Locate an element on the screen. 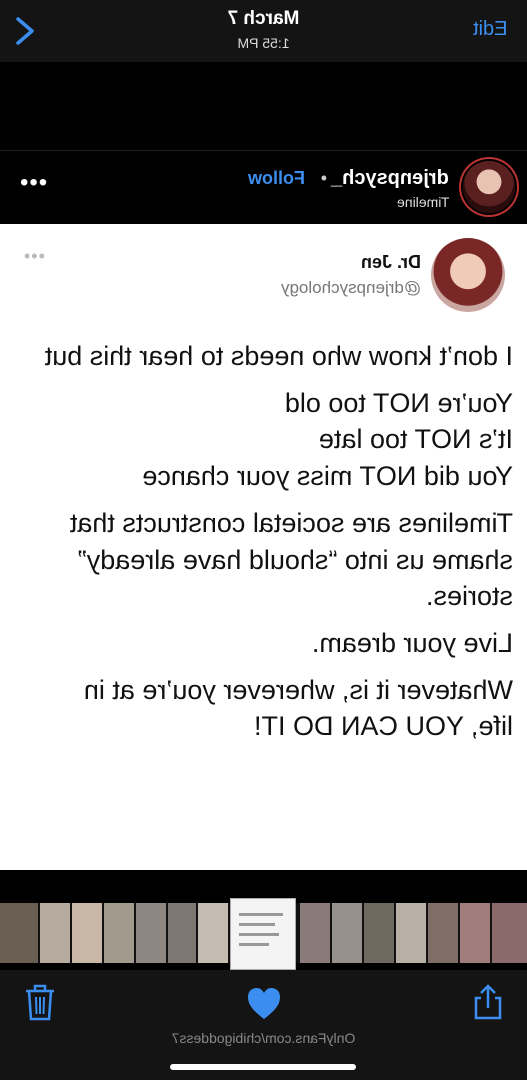 The image size is (527, 1080). heart-icon is located at coordinates (264, 1004).